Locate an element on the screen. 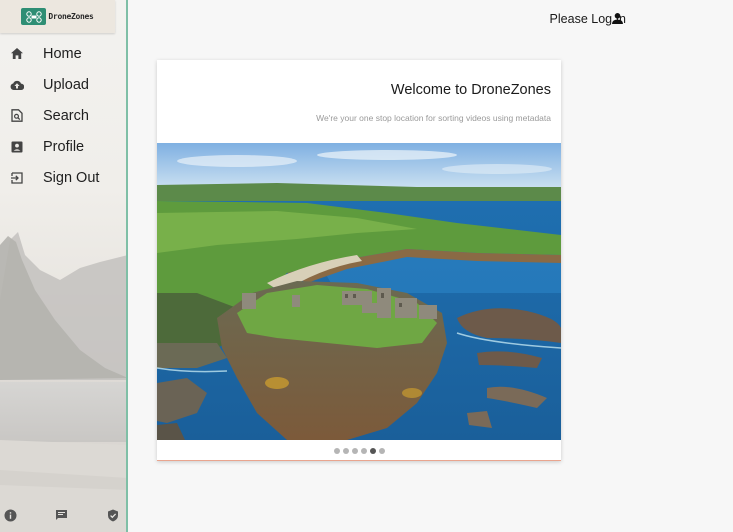 The width and height of the screenshot is (733, 532). sidebar-item-label: Profile is located at coordinates (64, 146).